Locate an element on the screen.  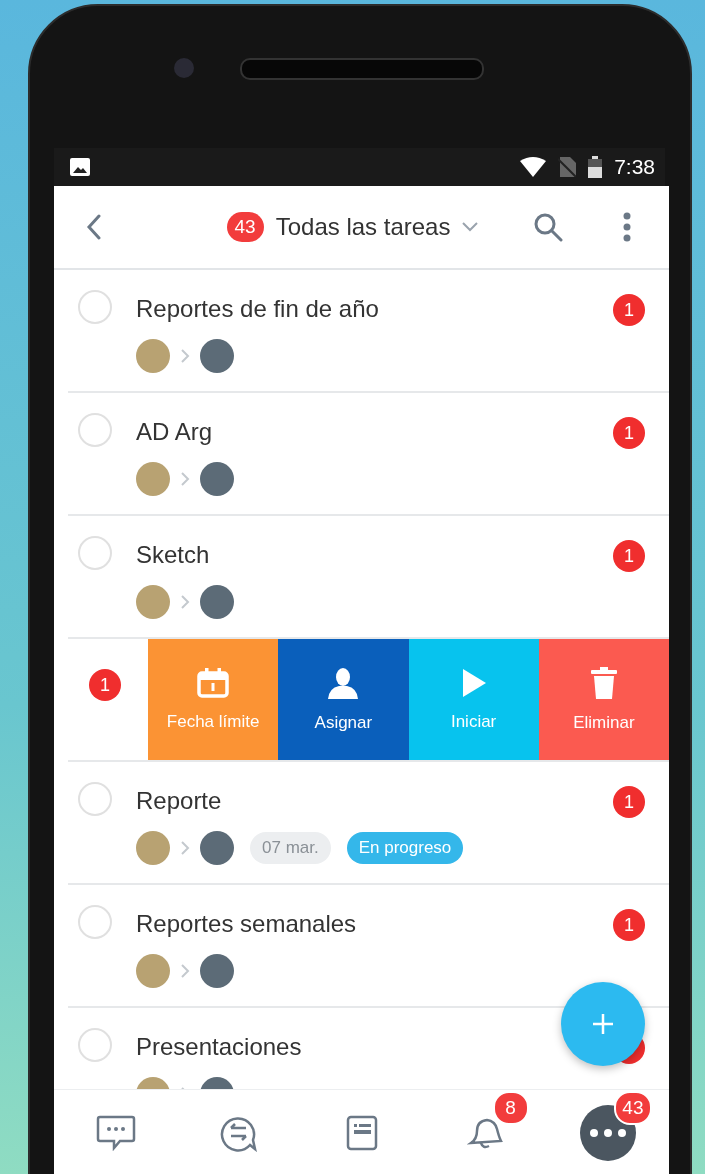
task-title: Reportes semanales is located at coordinates (247, 924).